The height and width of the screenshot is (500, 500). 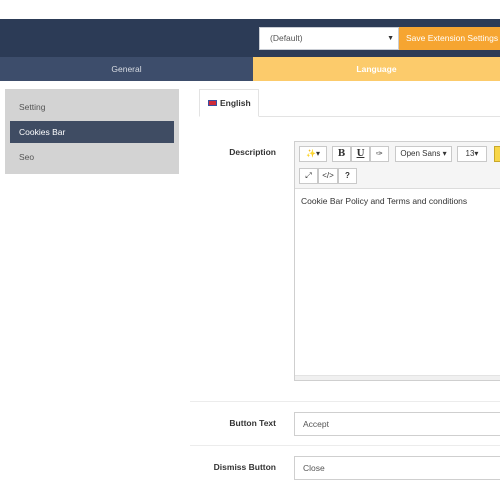 I want to click on help-icon: ?, so click(x=347, y=176).